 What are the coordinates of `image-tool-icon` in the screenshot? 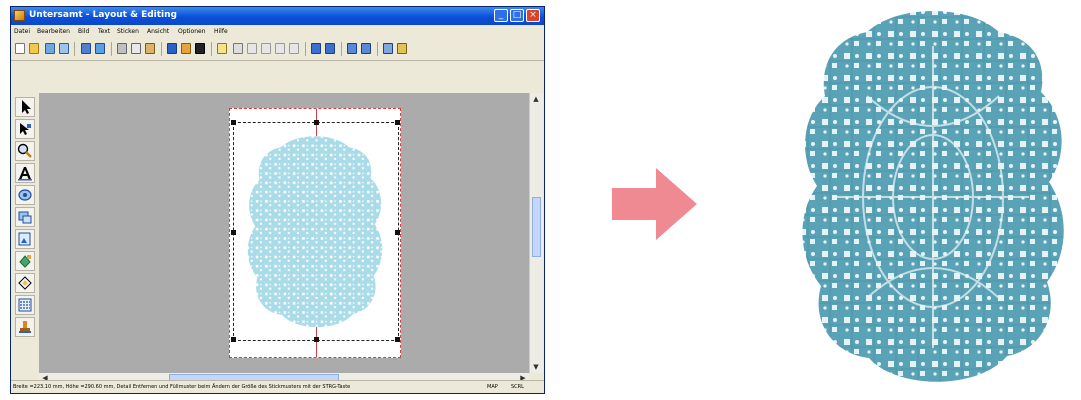 It's located at (25, 239).